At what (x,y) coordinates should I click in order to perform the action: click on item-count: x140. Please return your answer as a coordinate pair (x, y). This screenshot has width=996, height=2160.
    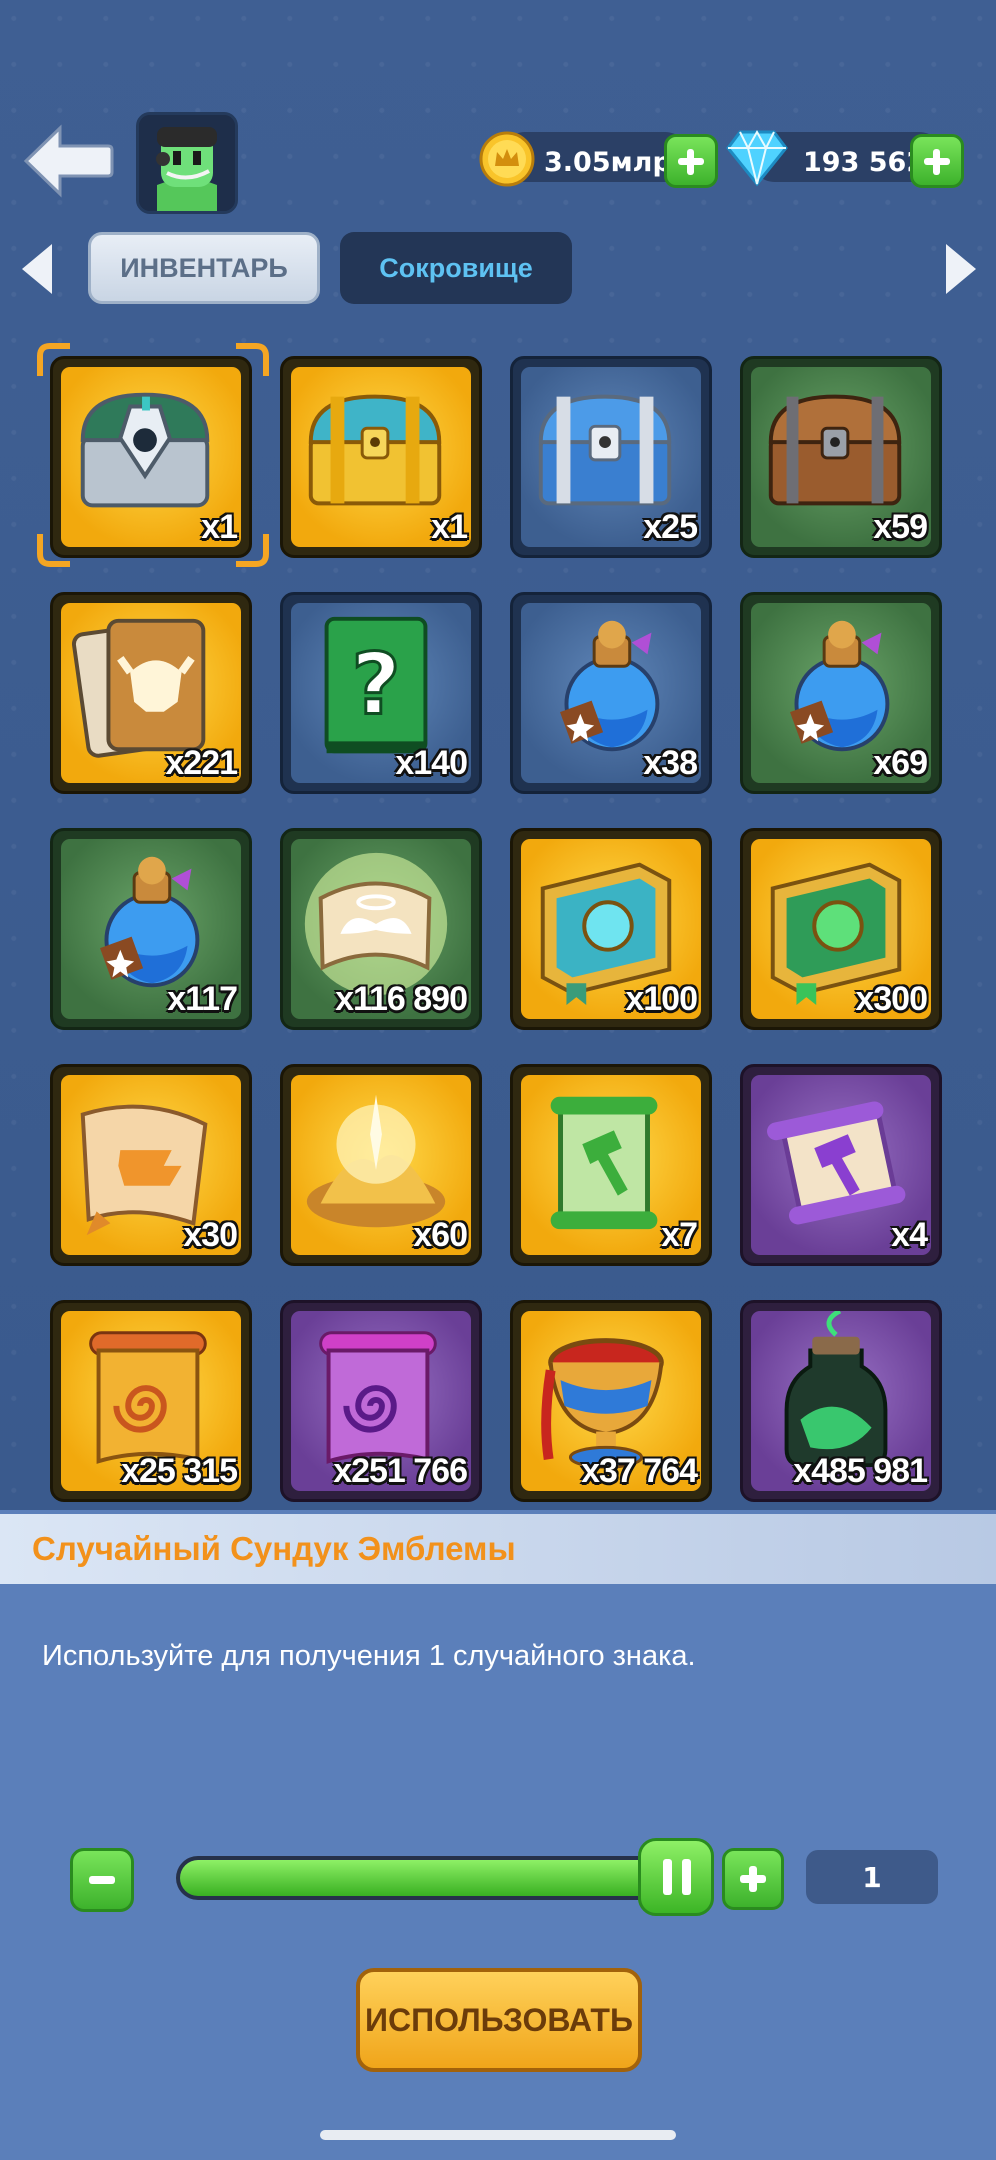
    Looking at the image, I should click on (431, 763).